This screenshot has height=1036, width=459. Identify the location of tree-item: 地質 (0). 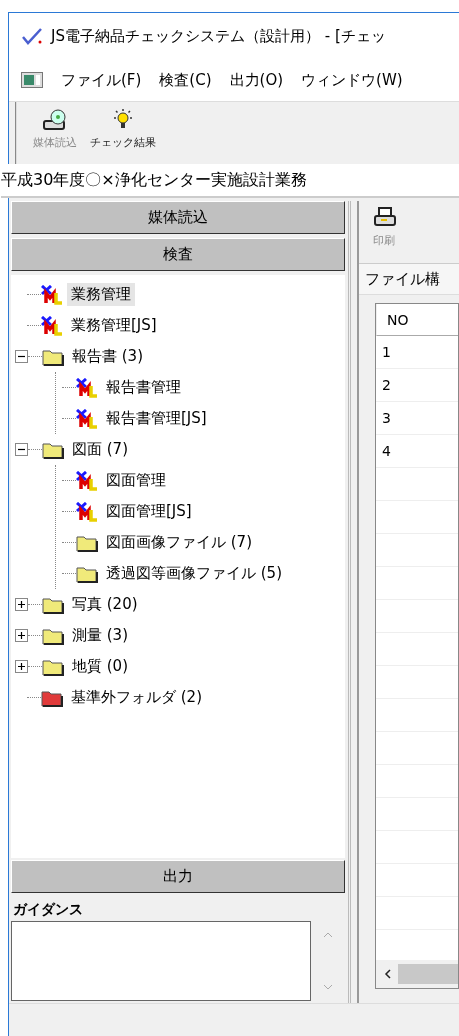
(100, 666).